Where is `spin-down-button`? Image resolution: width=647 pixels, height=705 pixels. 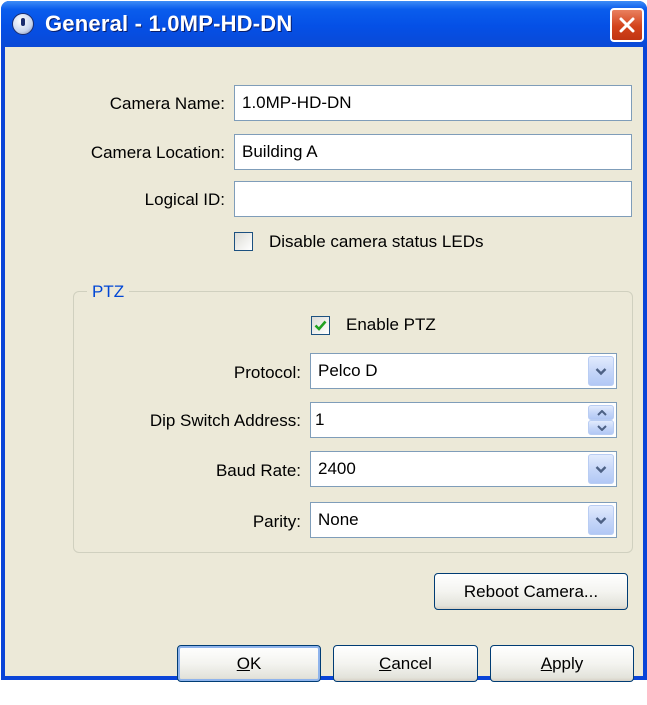 spin-down-button is located at coordinates (601, 427).